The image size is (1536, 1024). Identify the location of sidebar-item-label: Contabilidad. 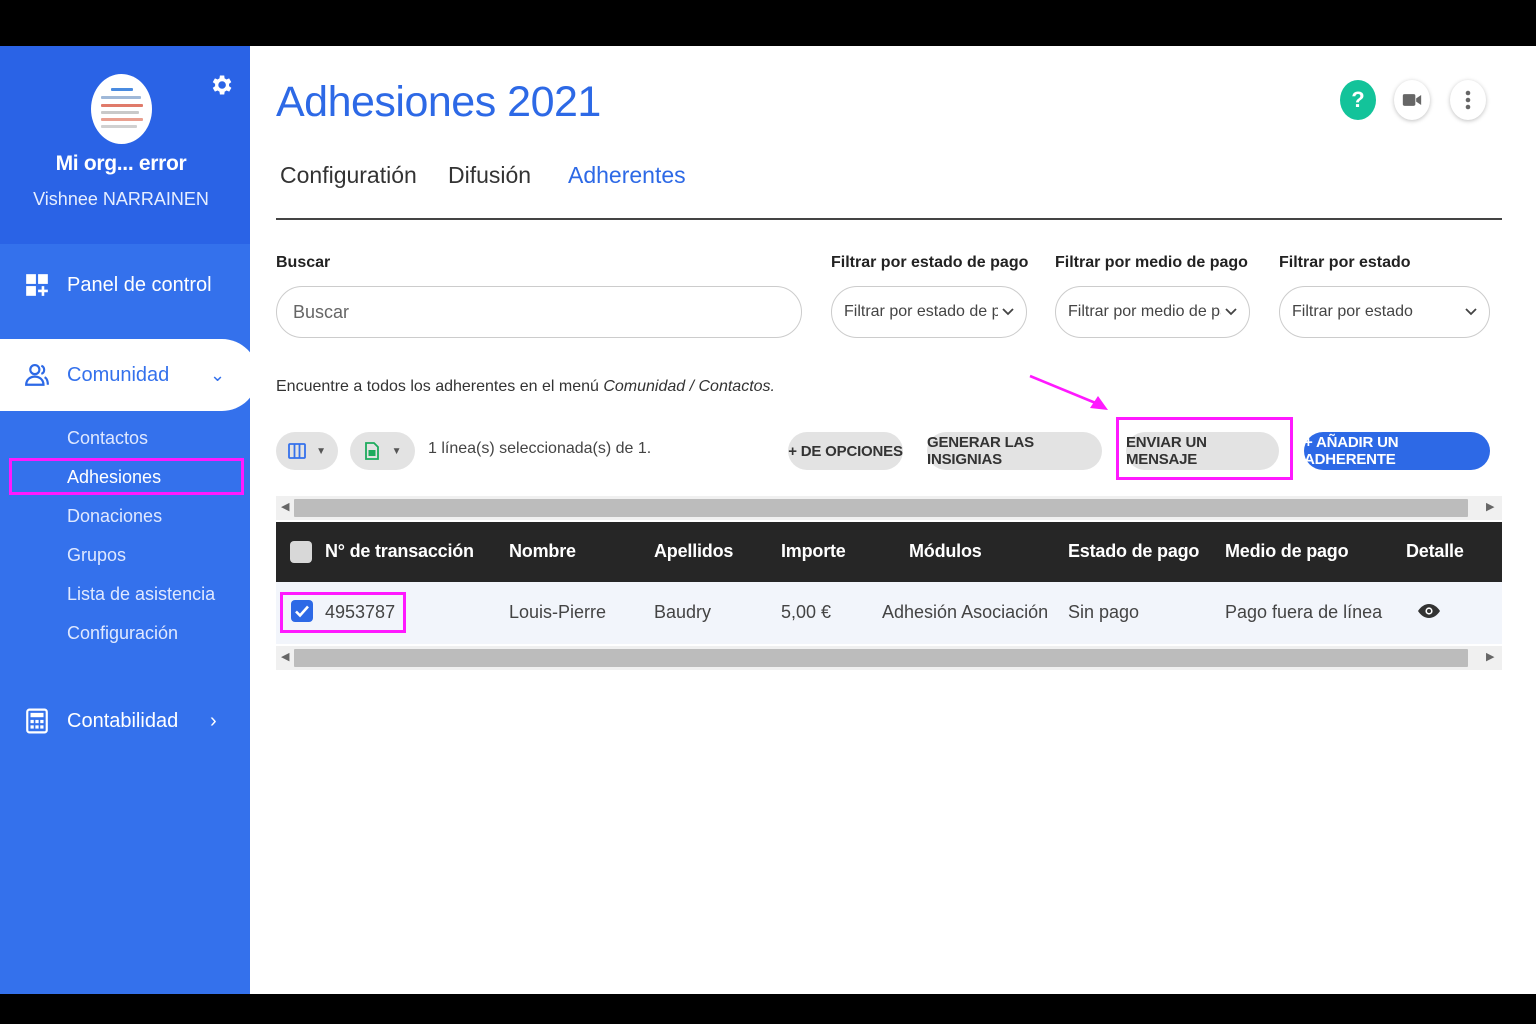
(123, 720).